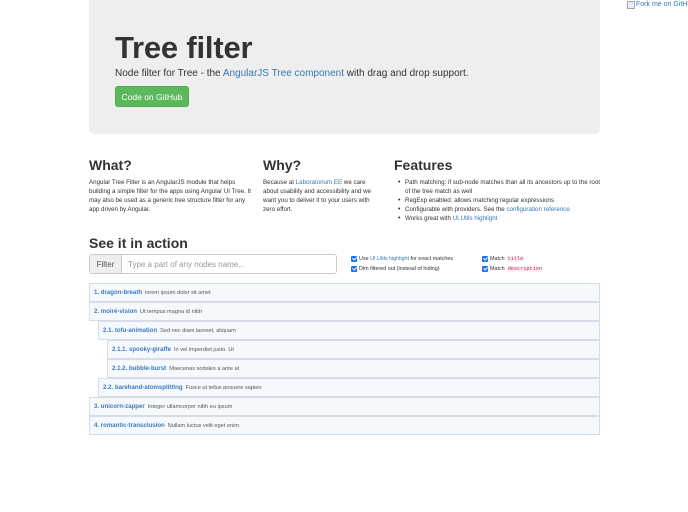 The height and width of the screenshot is (512, 688). I want to click on match-title-checkbox, so click(485, 259).